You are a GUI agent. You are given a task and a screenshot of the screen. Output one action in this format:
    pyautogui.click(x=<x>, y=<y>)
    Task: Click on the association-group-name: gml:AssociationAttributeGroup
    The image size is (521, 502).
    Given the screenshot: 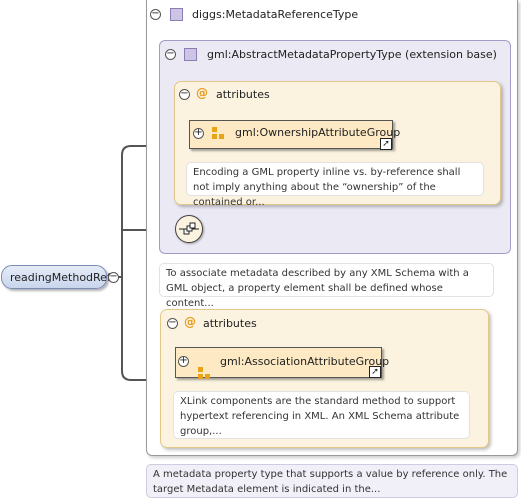 What is the action you would take?
    pyautogui.click(x=305, y=361)
    